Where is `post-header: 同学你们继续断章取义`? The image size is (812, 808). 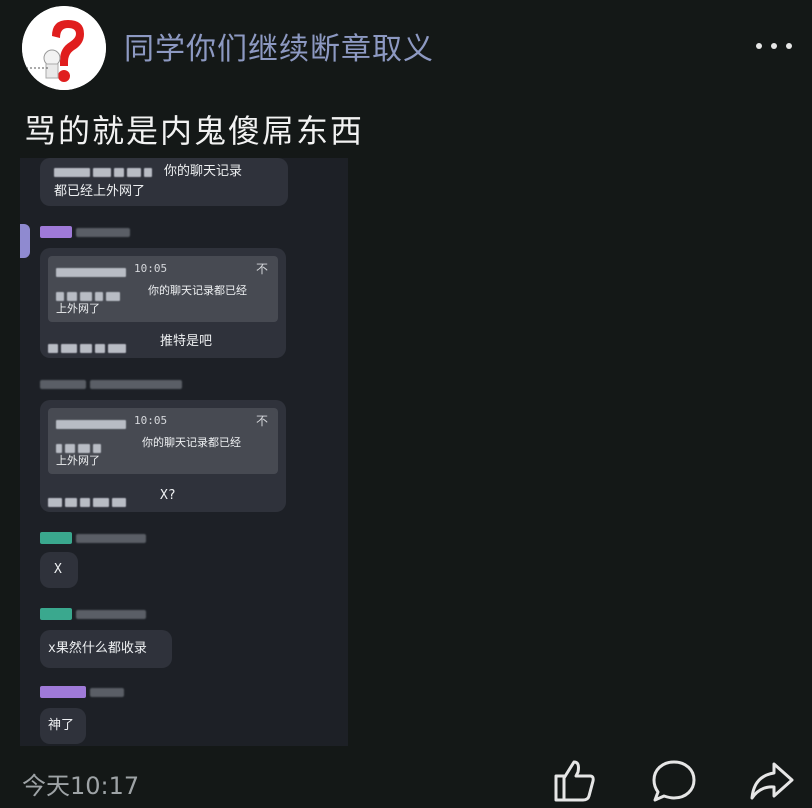 post-header: 同学你们继续断章取义 is located at coordinates (406, 46).